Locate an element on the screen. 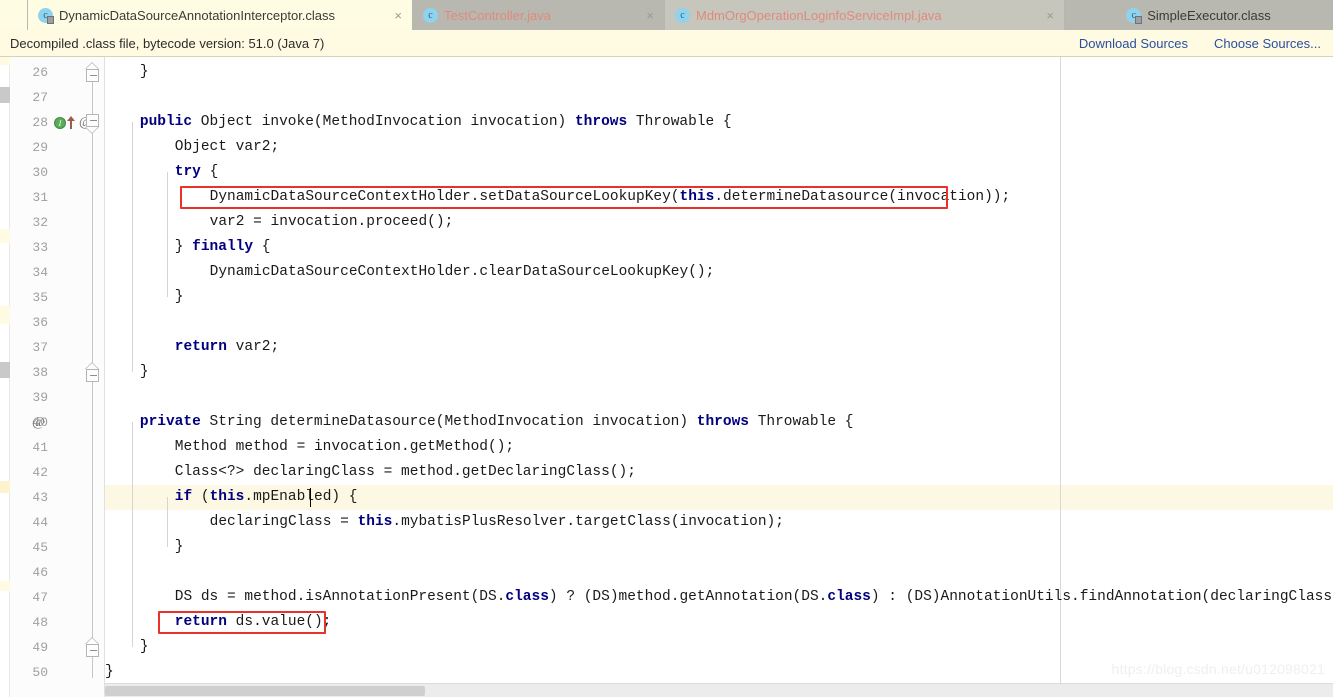 The image size is (1333, 697). tab-label: TestController.java is located at coordinates (497, 15).